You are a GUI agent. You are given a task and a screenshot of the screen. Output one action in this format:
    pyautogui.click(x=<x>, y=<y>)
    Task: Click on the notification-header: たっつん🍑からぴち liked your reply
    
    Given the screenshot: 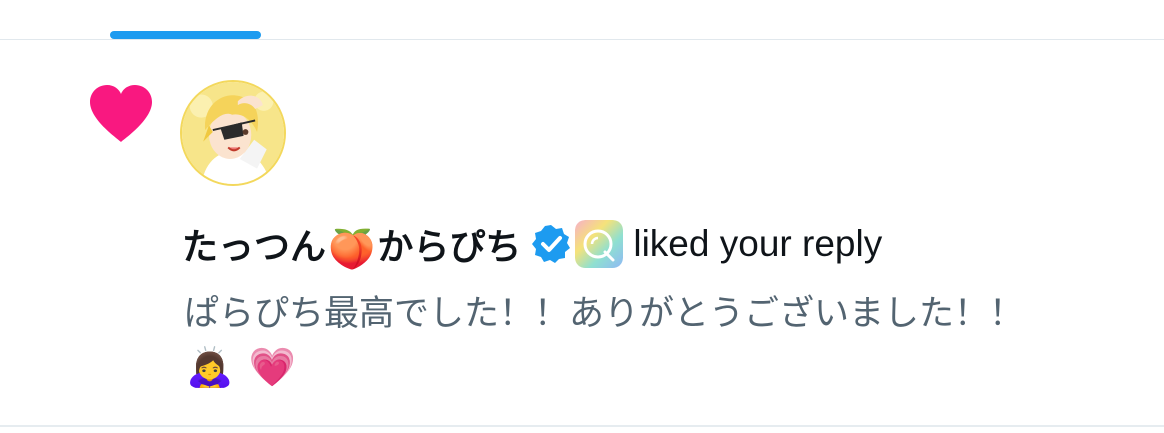 What is the action you would take?
    pyautogui.click(x=532, y=244)
    